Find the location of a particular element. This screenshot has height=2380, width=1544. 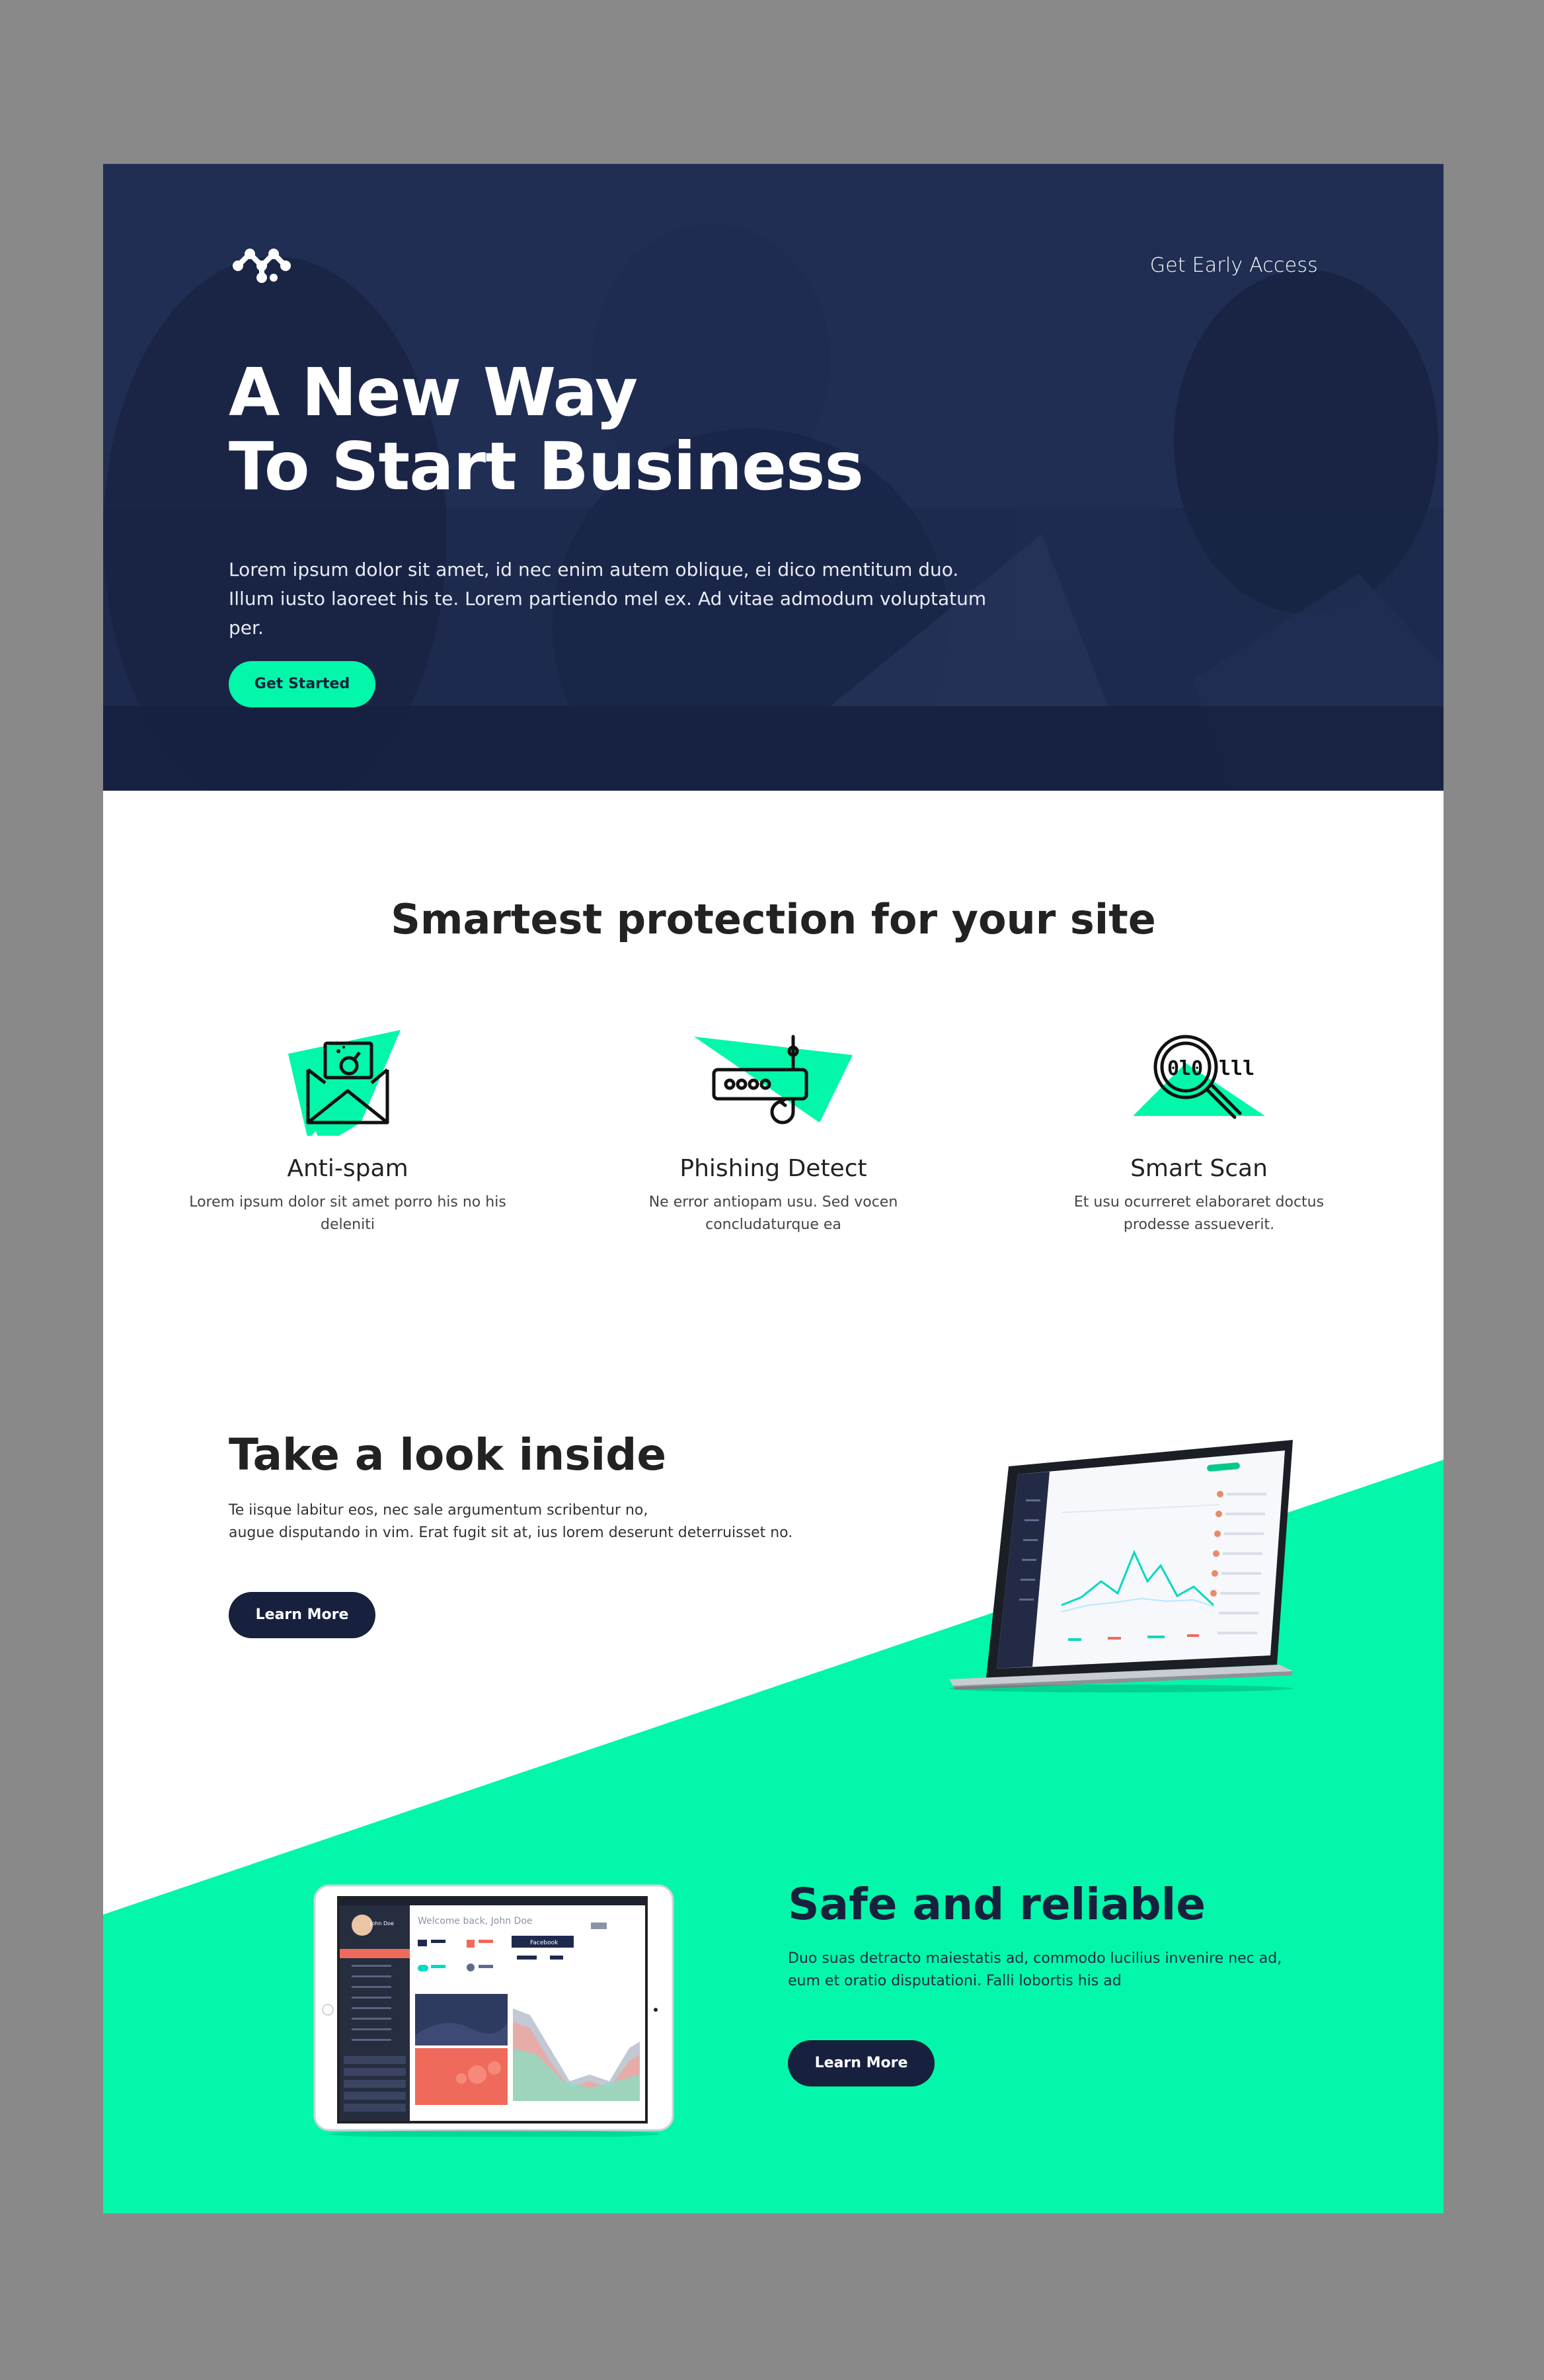

feature-title-smart-scan: Smart Scan is located at coordinates (1199, 1168).